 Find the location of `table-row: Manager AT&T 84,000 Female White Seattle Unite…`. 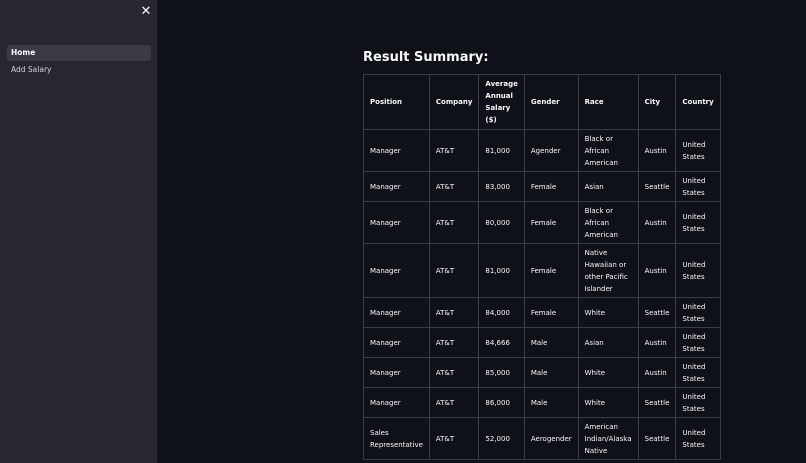

table-row: Manager AT&T 84,000 Female White Seattle Unite… is located at coordinates (542, 312).